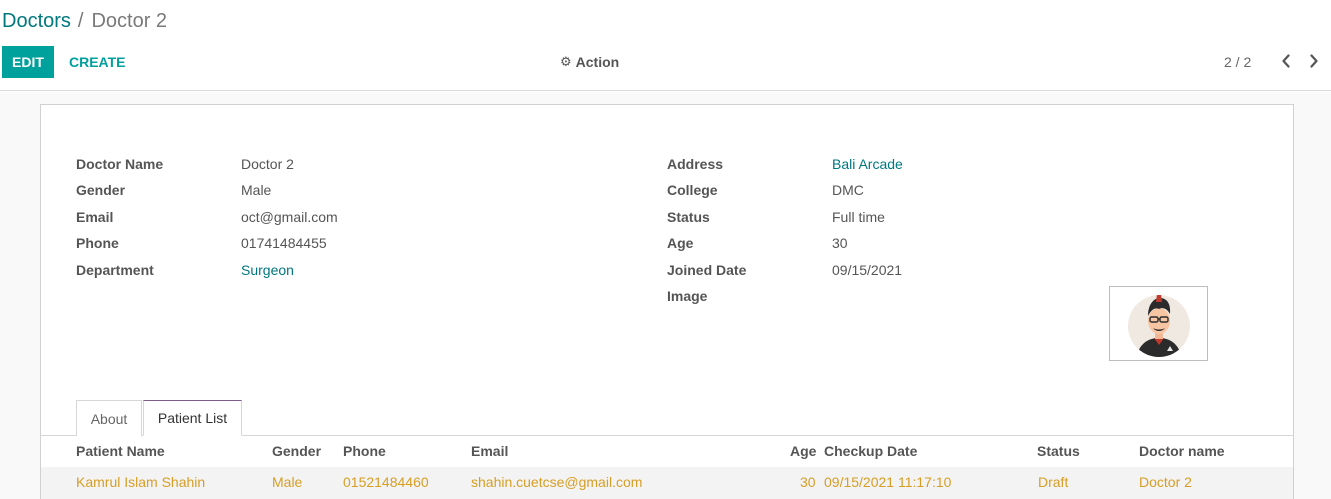 This screenshot has width=1331, height=499. I want to click on email-value: oct@gmail.com, so click(289, 217).